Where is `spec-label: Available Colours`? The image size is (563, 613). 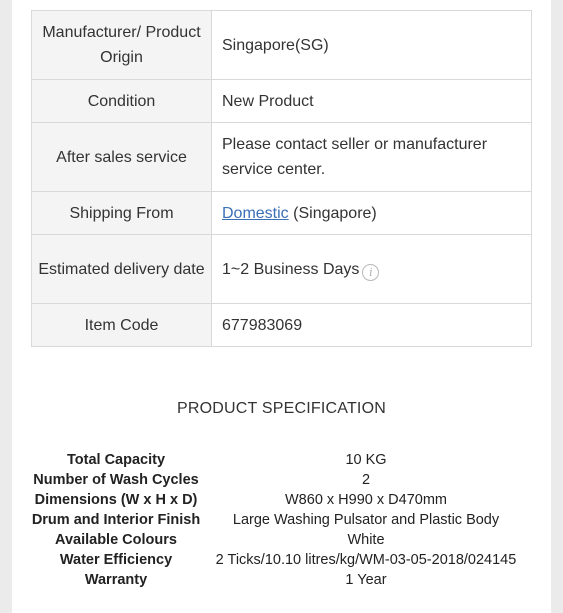
spec-label: Available Colours is located at coordinates (116, 540).